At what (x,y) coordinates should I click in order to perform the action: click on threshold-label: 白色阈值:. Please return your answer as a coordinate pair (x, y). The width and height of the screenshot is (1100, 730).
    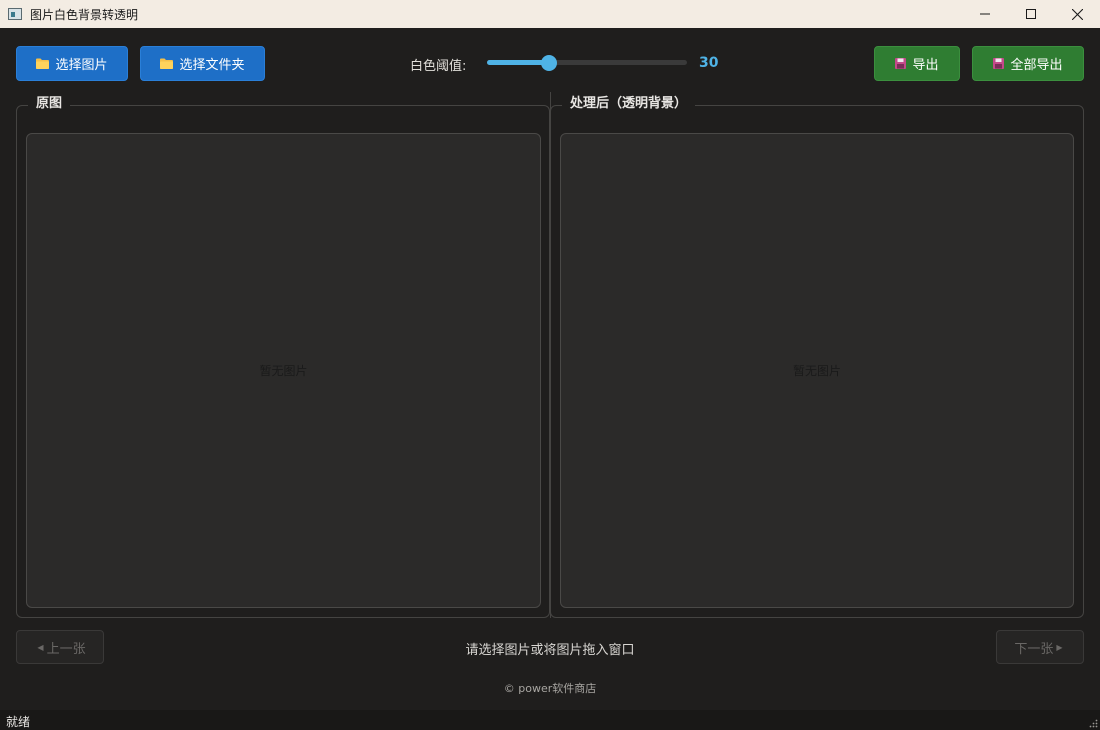
    Looking at the image, I should click on (438, 66).